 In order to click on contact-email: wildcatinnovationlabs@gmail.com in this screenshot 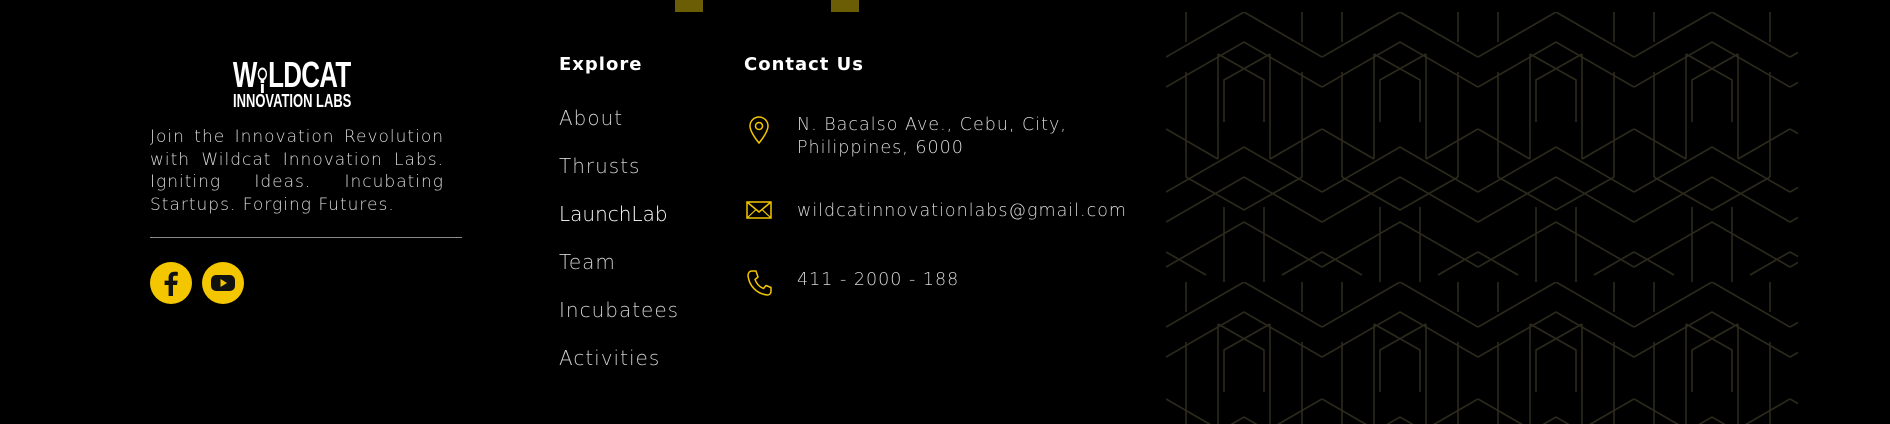, I will do `click(935, 210)`.